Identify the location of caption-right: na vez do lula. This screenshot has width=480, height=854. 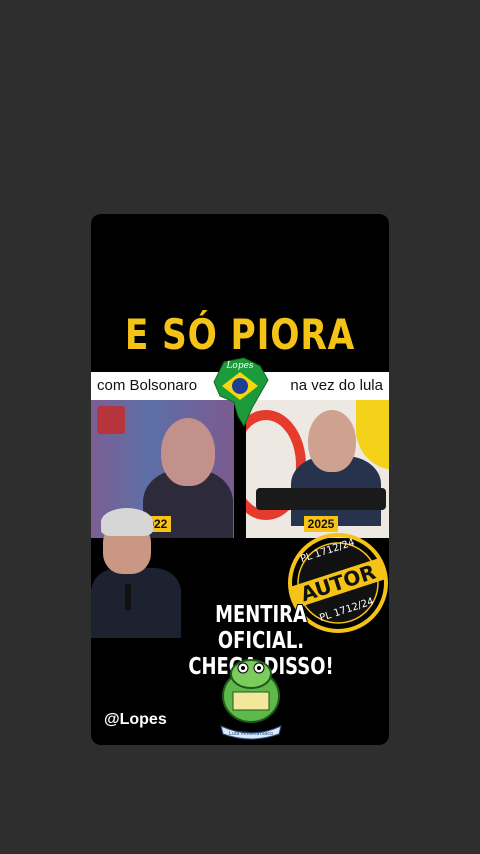
(336, 385).